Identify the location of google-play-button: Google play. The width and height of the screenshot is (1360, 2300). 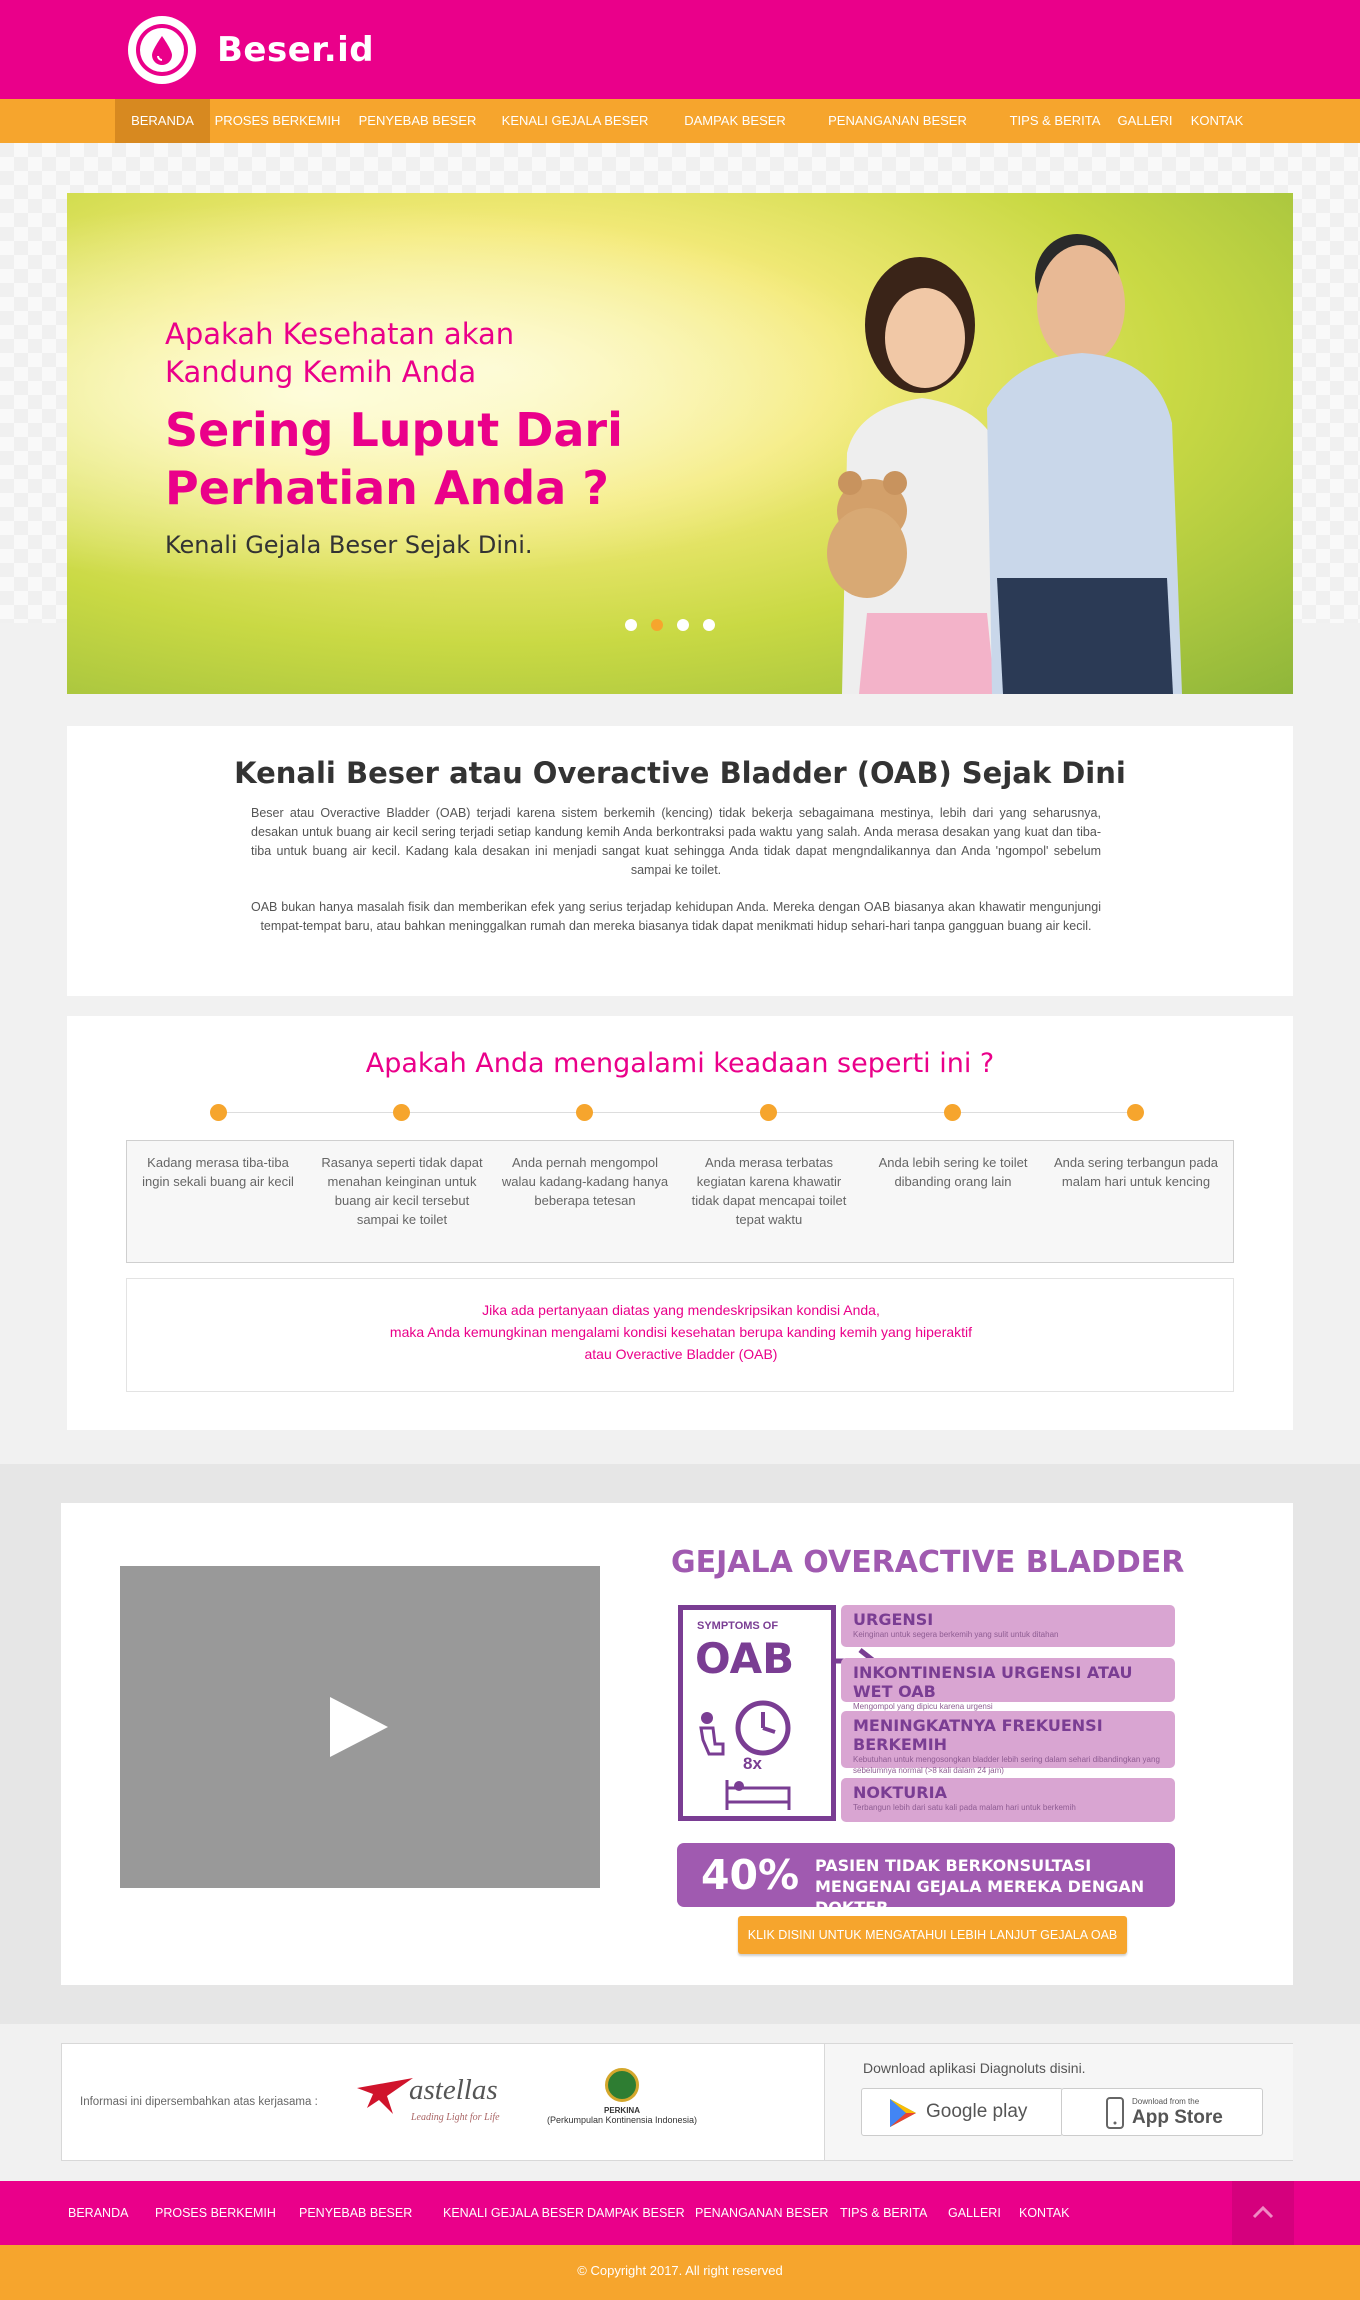
(962, 2112).